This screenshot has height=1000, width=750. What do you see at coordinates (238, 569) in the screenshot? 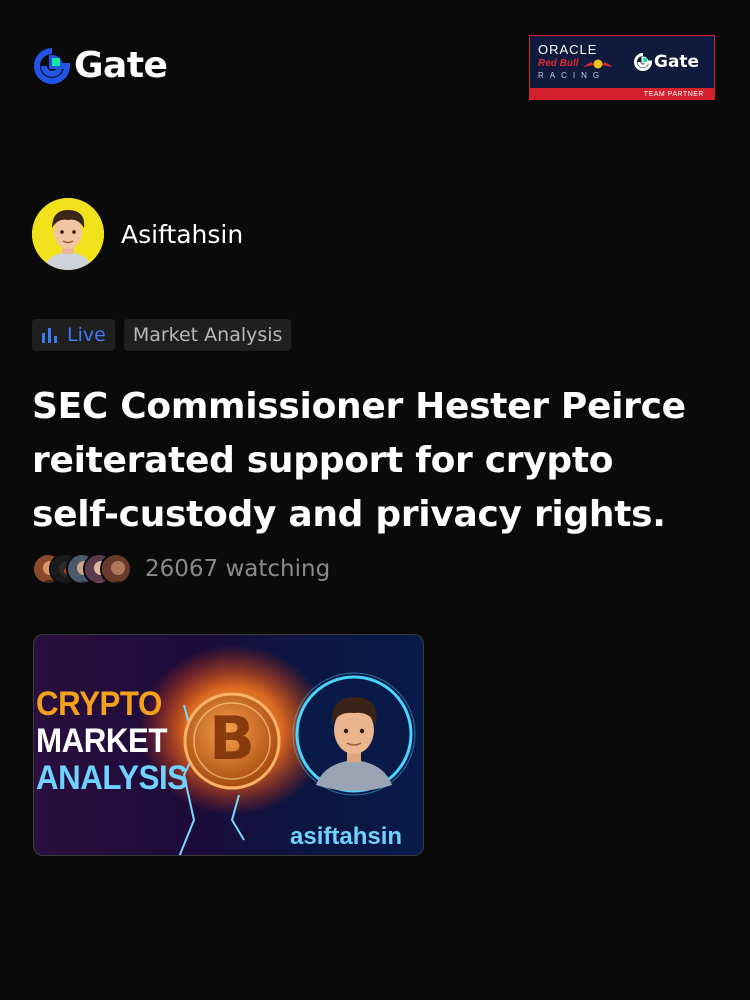
I see `watcher-count: 26067 watching` at bounding box center [238, 569].